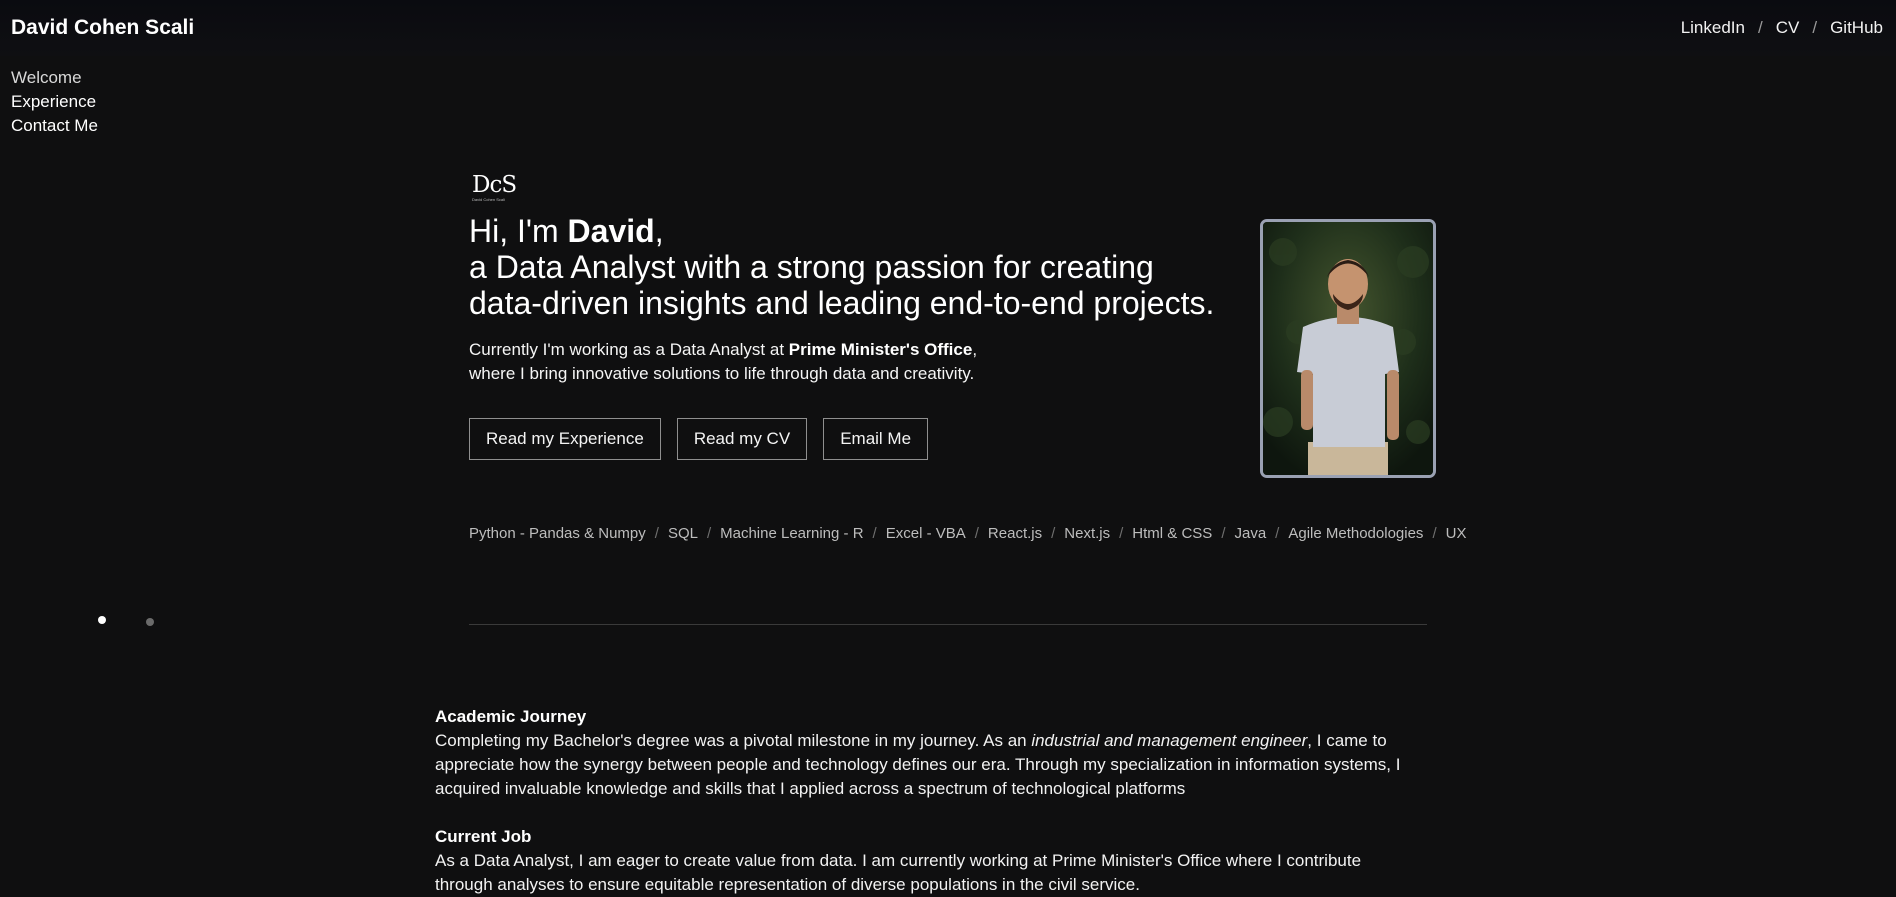  What do you see at coordinates (659, 231) in the screenshot?
I see `greeting-suffix: ,` at bounding box center [659, 231].